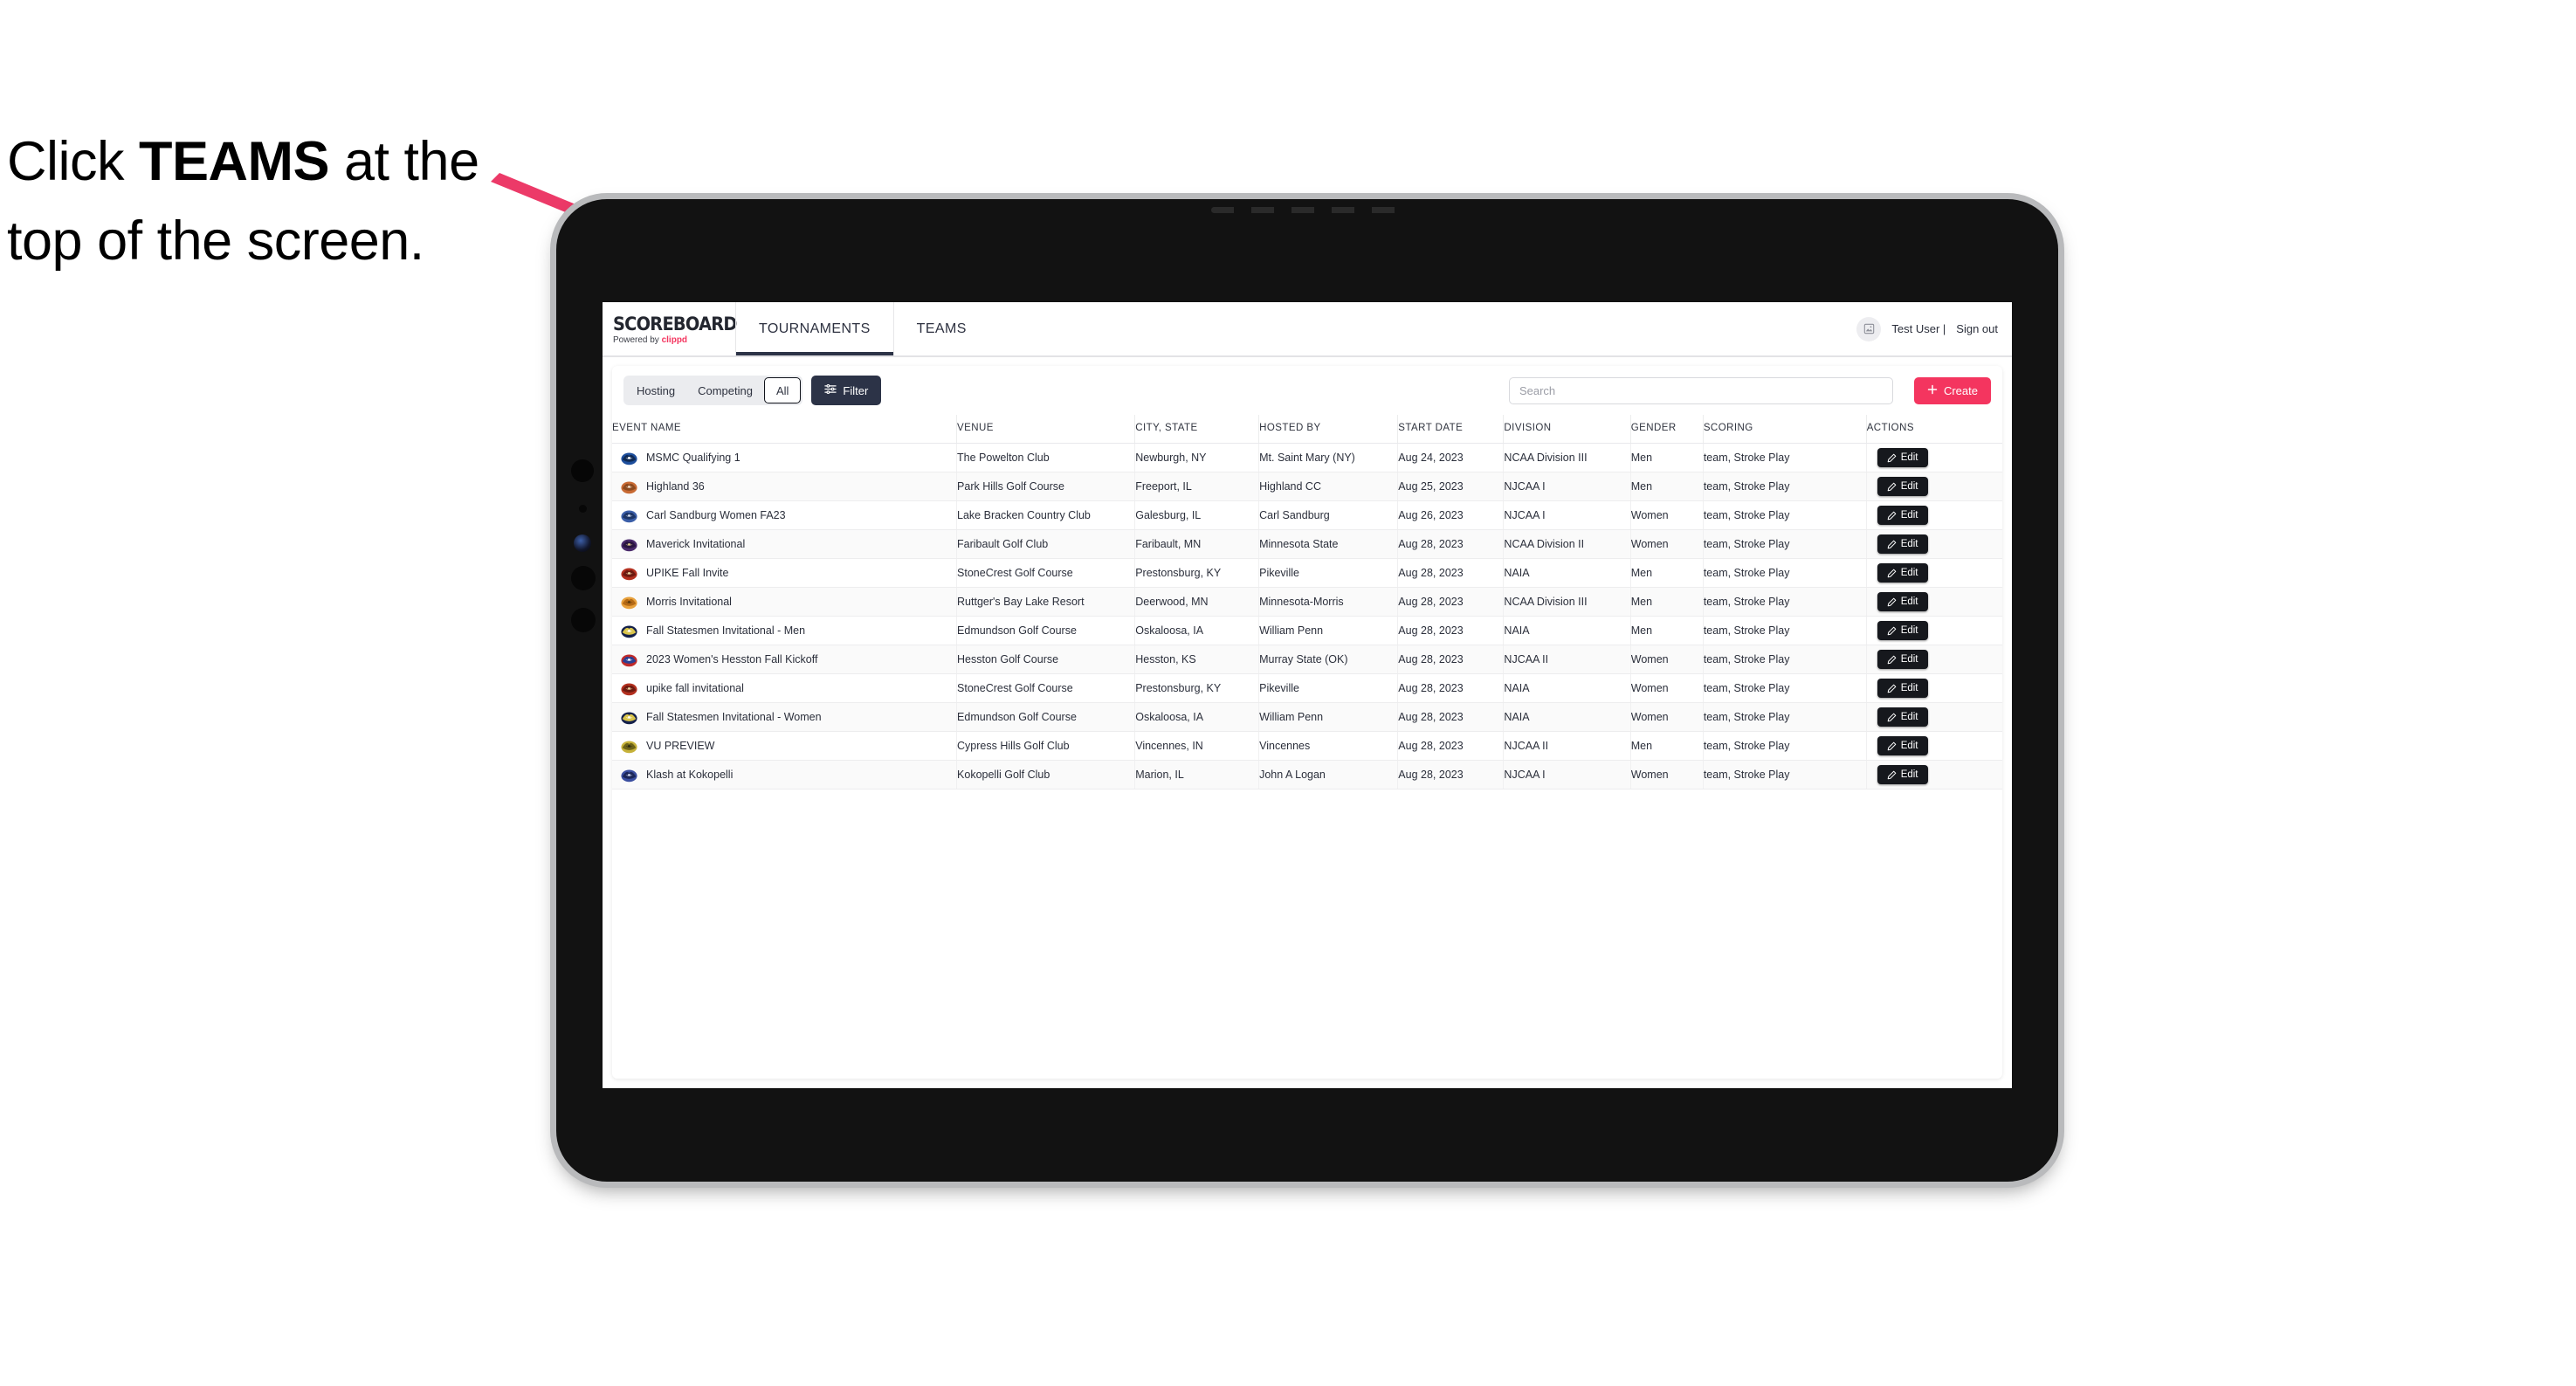 The height and width of the screenshot is (1386, 2576). What do you see at coordinates (785, 630) in the screenshot?
I see `cell-event-name: Fall Statesmen Invitational - Men` at bounding box center [785, 630].